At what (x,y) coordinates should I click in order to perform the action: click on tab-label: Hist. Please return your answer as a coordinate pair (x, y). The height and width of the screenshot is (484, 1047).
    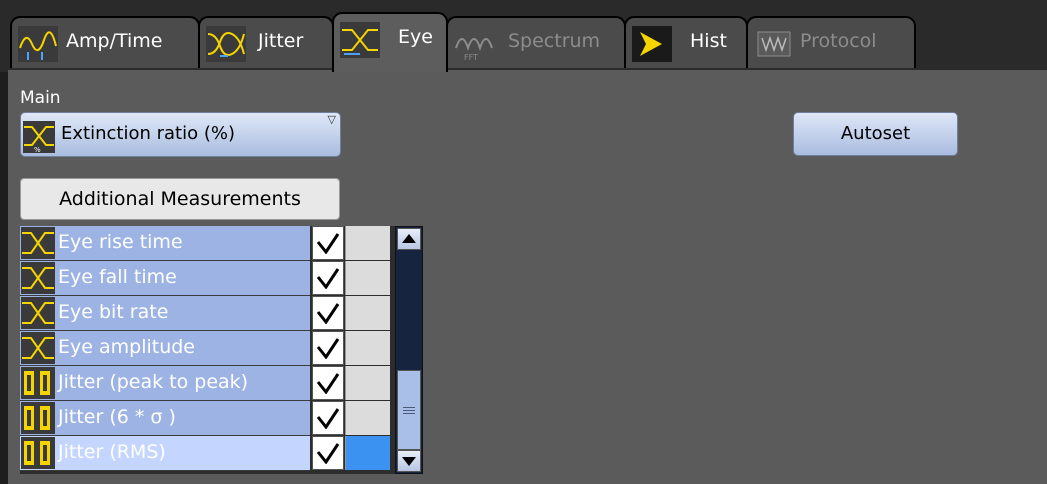
    Looking at the image, I should click on (708, 41).